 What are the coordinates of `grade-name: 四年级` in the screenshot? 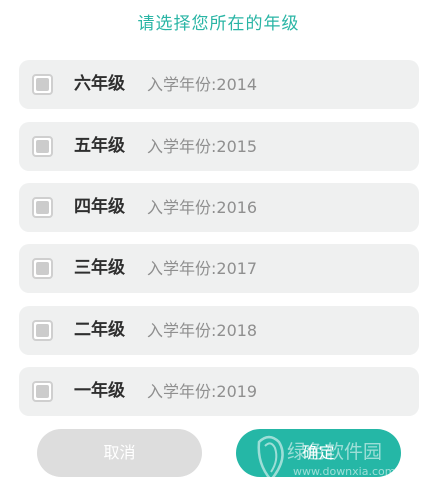 It's located at (99, 207).